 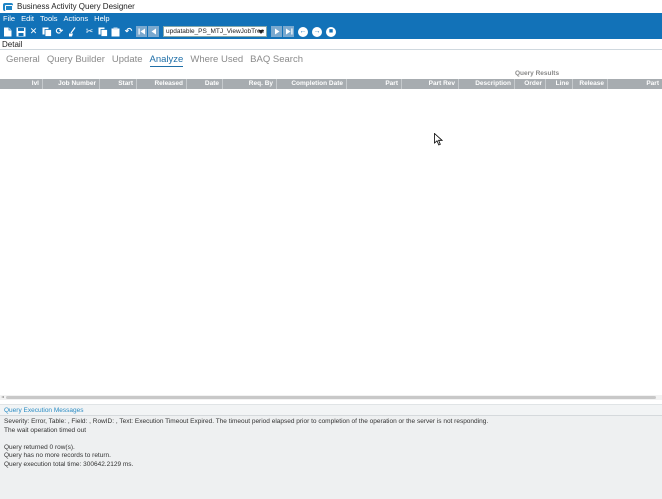 What do you see at coordinates (312, 84) in the screenshot?
I see `column-header-completion-date: Completion Date` at bounding box center [312, 84].